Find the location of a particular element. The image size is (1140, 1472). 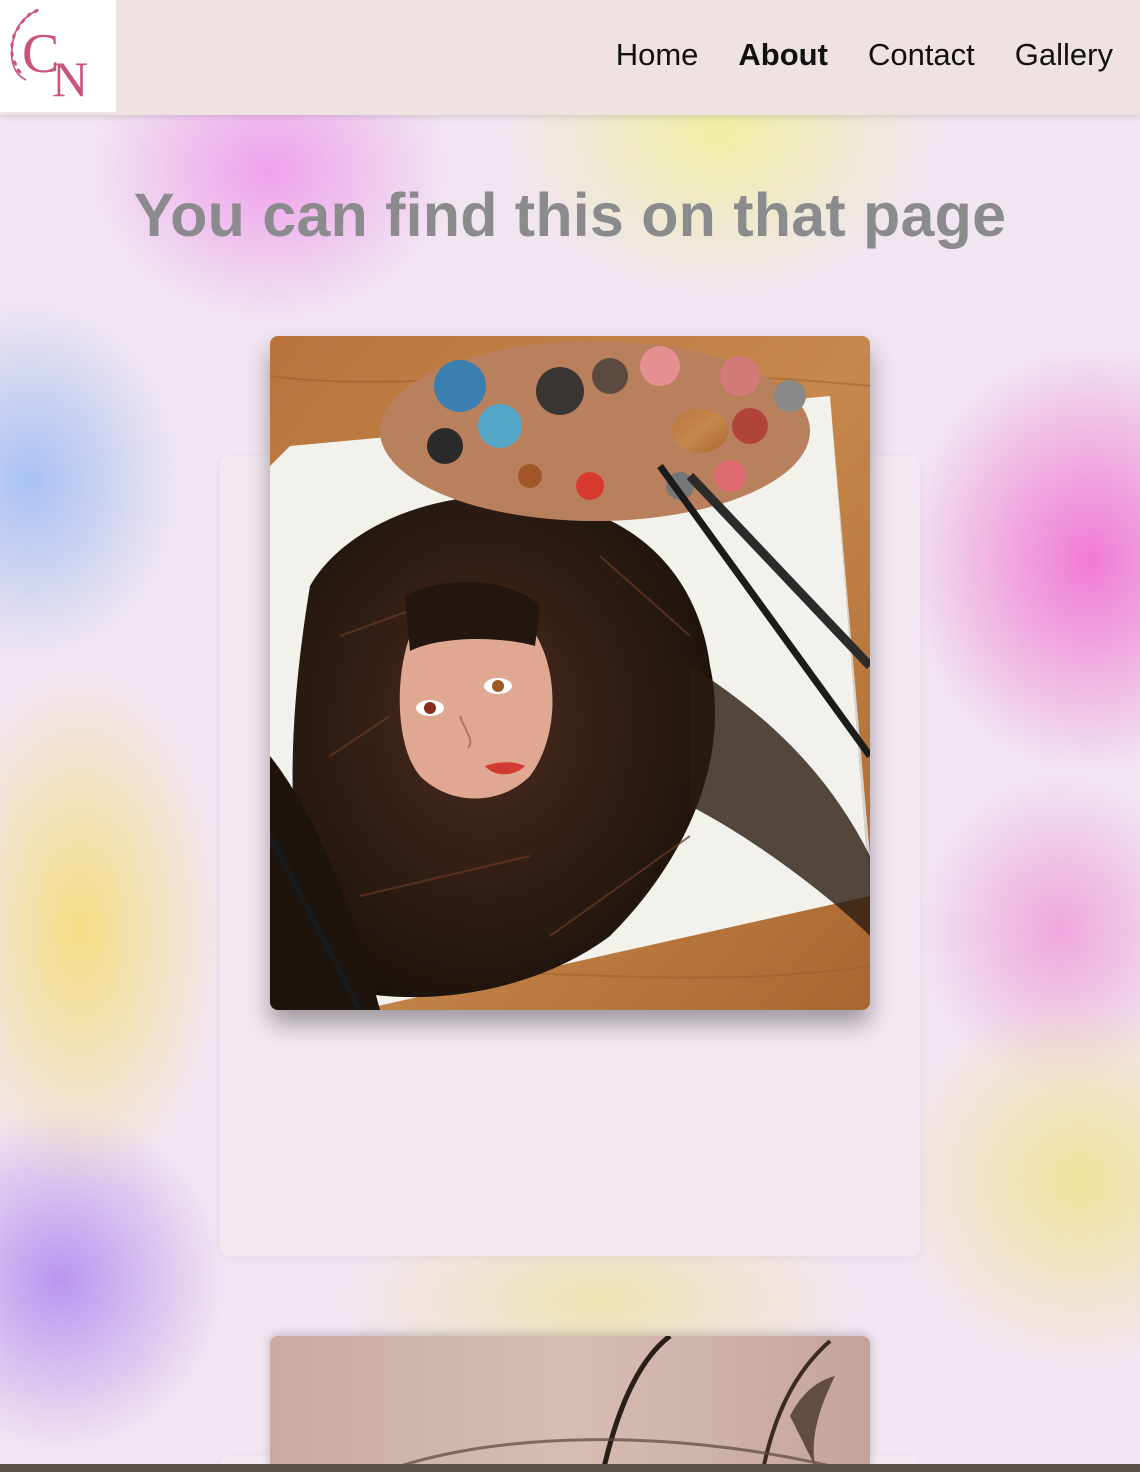

page-headline: You can find this on that page is located at coordinates (570, 215).